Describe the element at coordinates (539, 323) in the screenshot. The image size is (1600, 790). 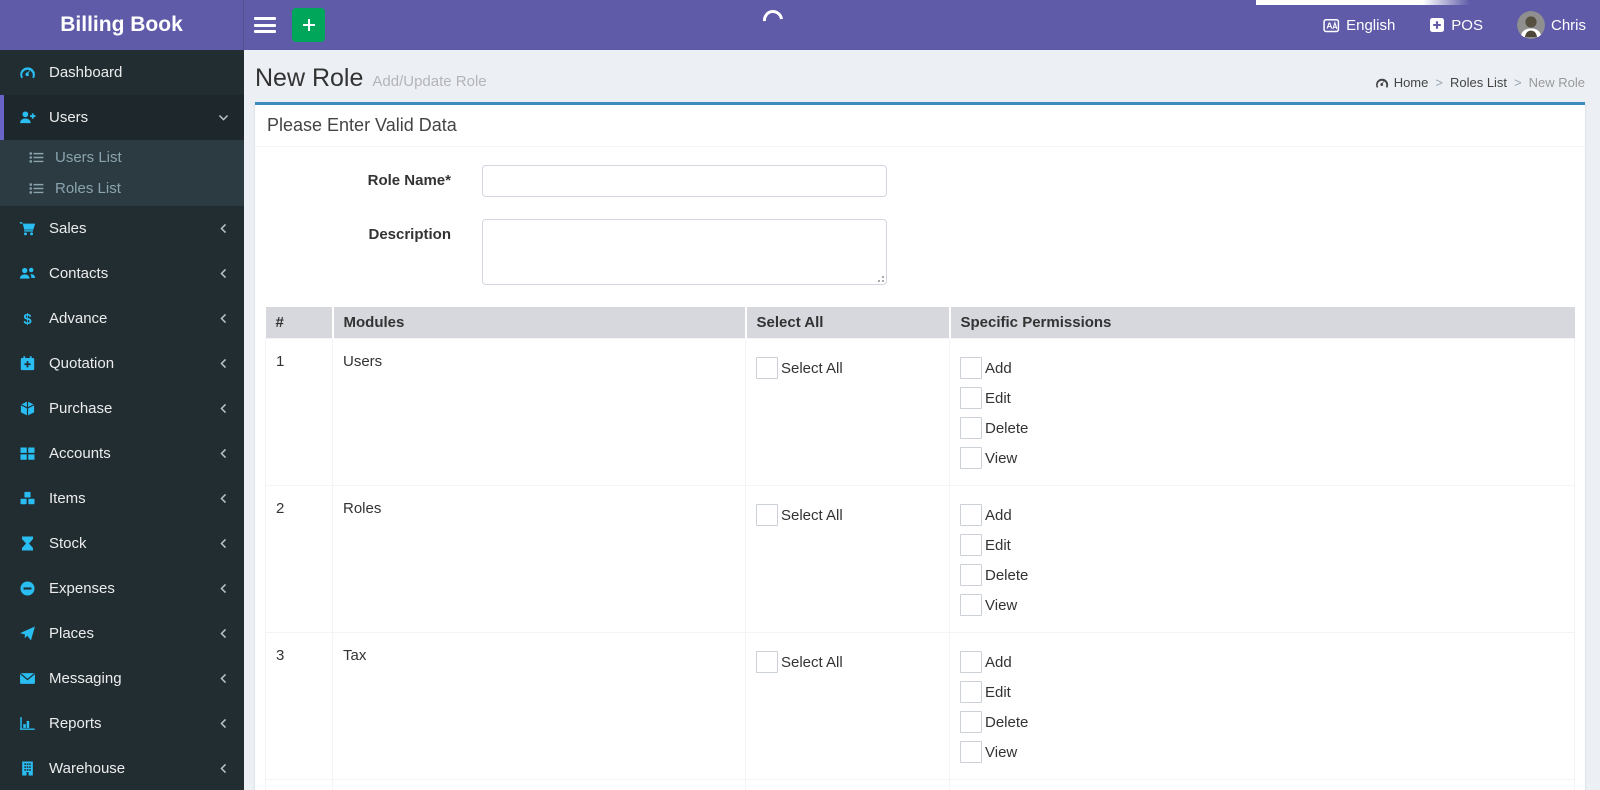
I see `col-header-modules: Modules` at that location.